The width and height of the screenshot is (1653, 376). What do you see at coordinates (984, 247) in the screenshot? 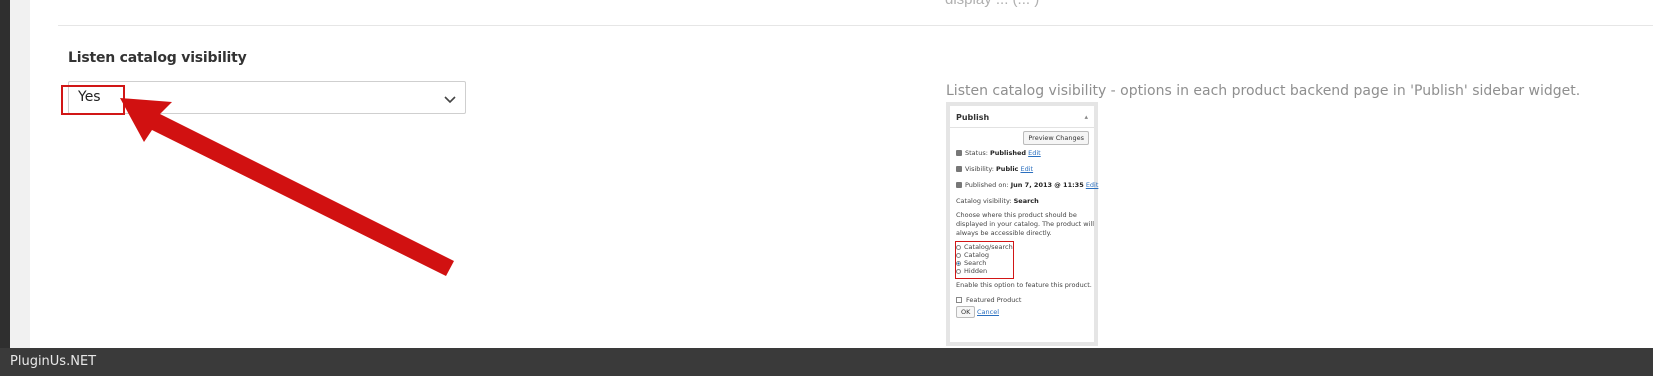
I see `option-catalog-search: Catalog/search` at bounding box center [984, 247].